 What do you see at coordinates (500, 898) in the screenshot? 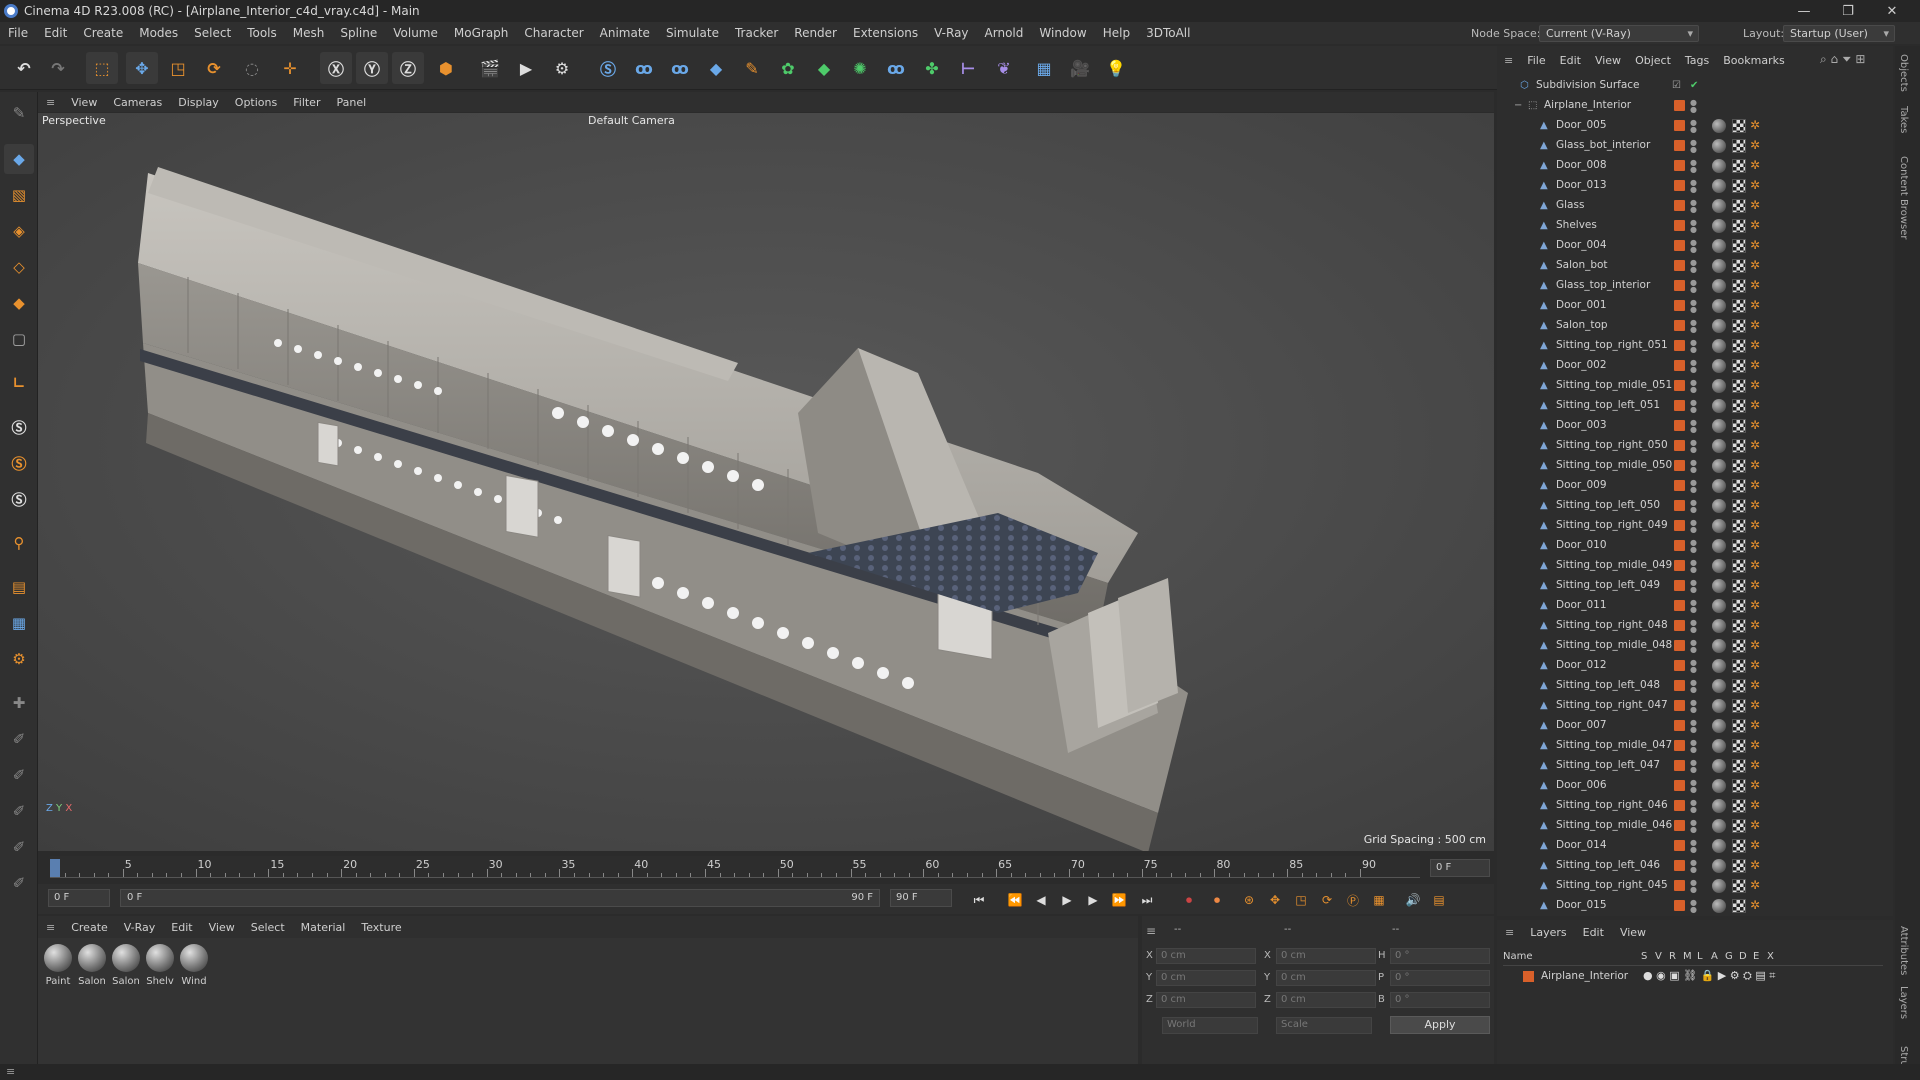
I see `range-slider: 0 F 90 F` at bounding box center [500, 898].